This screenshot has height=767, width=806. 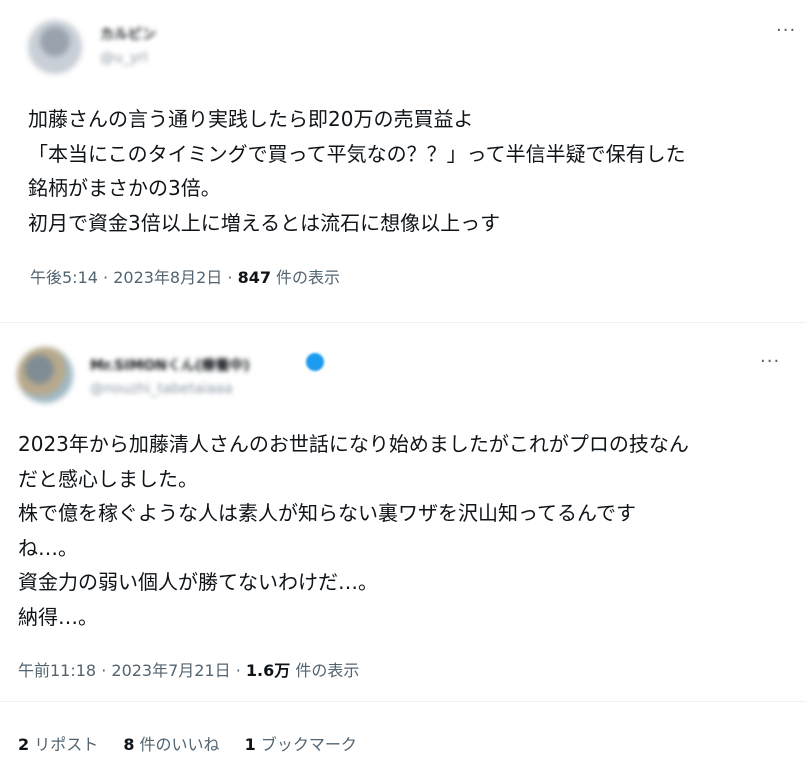 I want to click on likes-count: 8, so click(x=129, y=744).